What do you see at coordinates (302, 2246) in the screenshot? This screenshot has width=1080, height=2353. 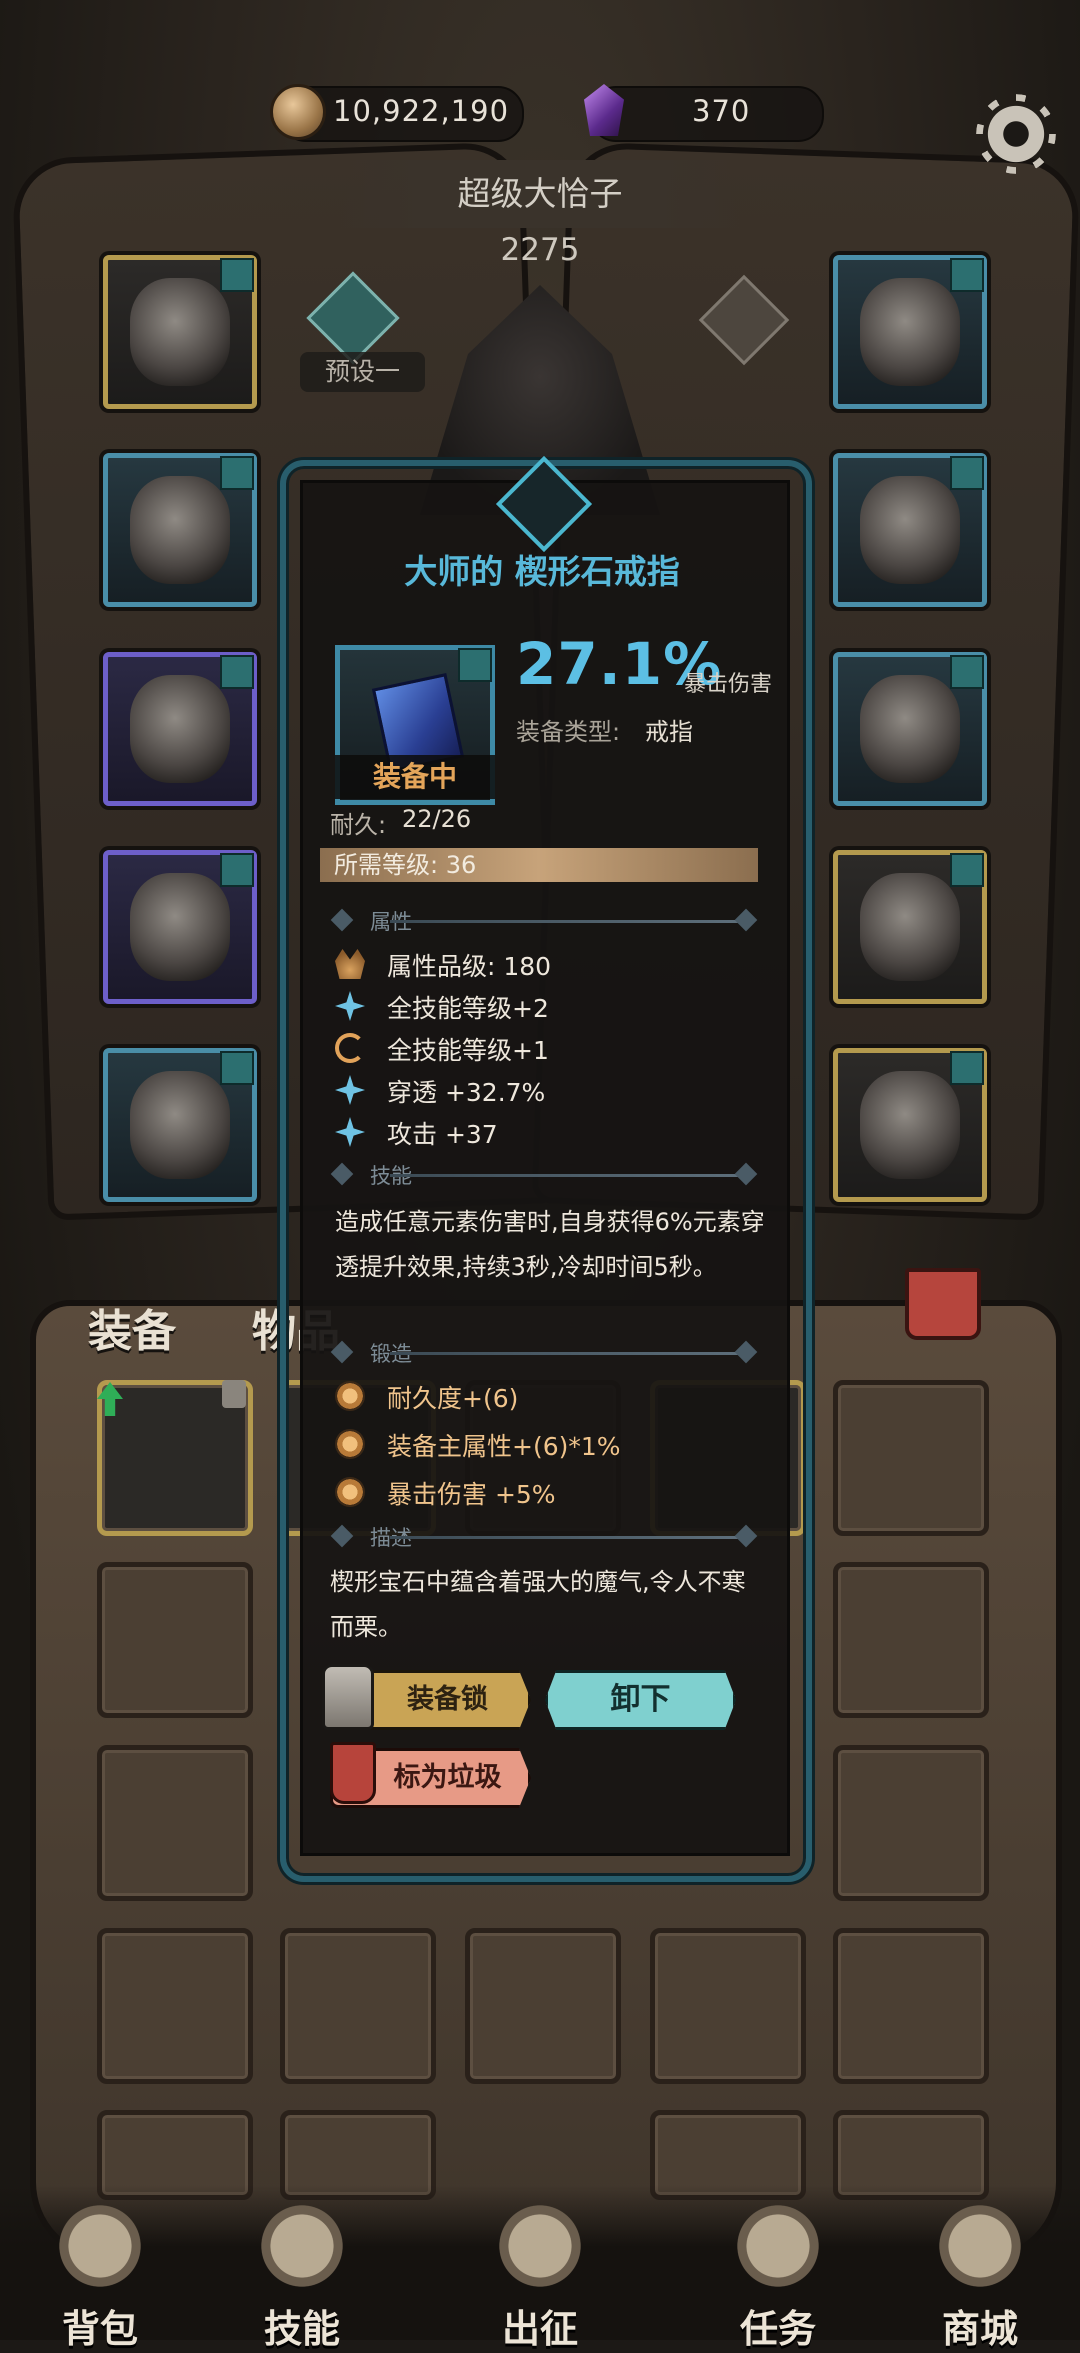 I see `skill-book-icon` at bounding box center [302, 2246].